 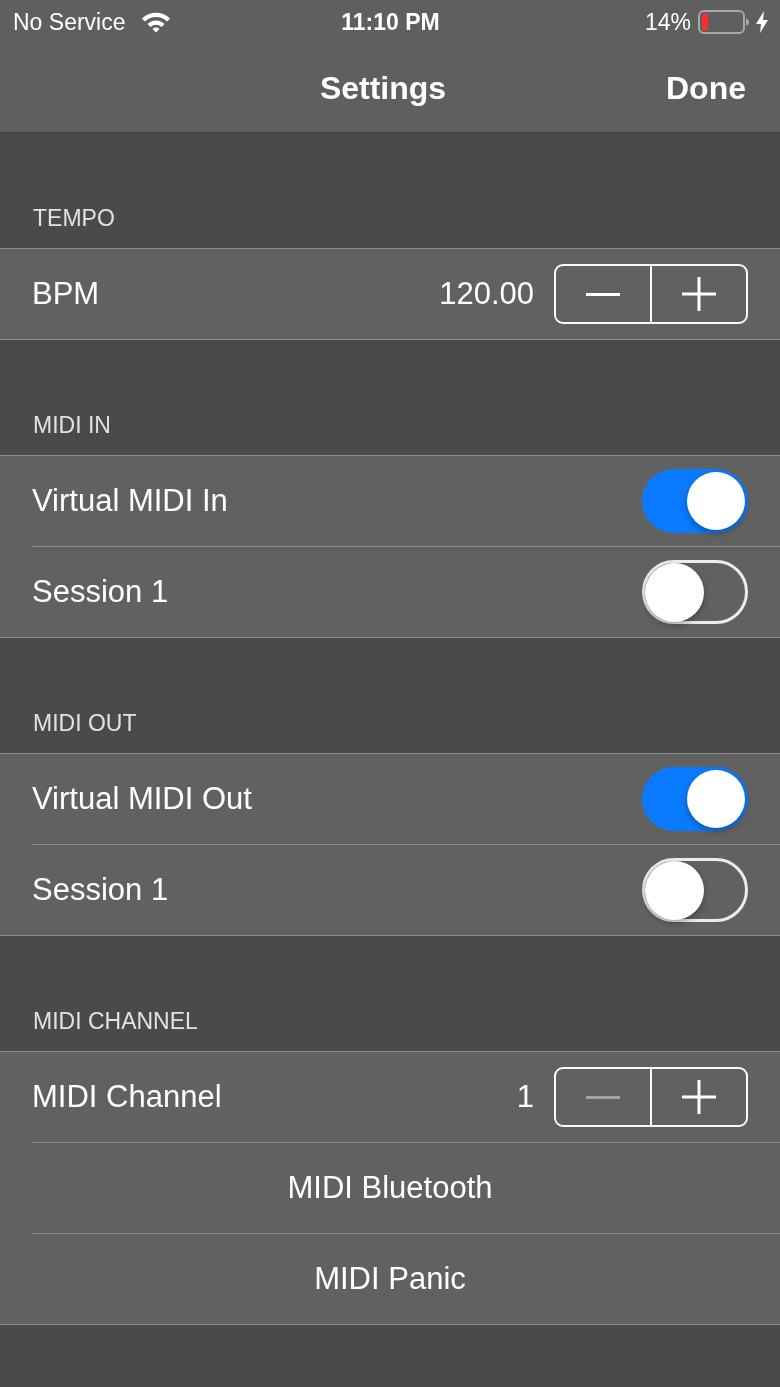 I want to click on section-header: MIDI IN, so click(x=72, y=425).